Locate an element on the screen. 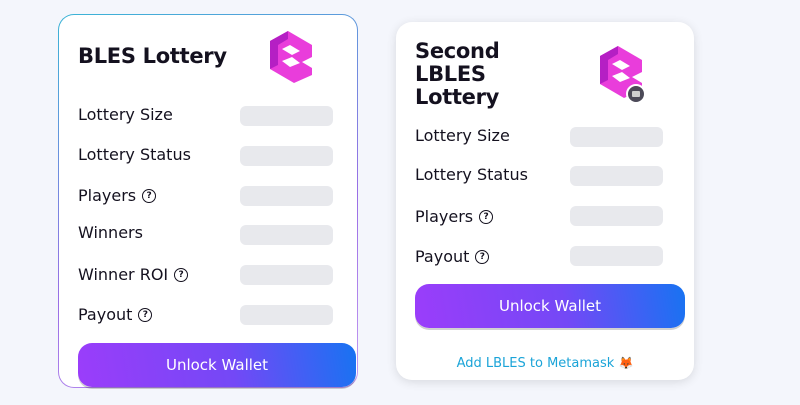 This screenshot has height=405, width=800. add-to-metamask-link: Add LBLES to Metamask 🦊 is located at coordinates (545, 363).